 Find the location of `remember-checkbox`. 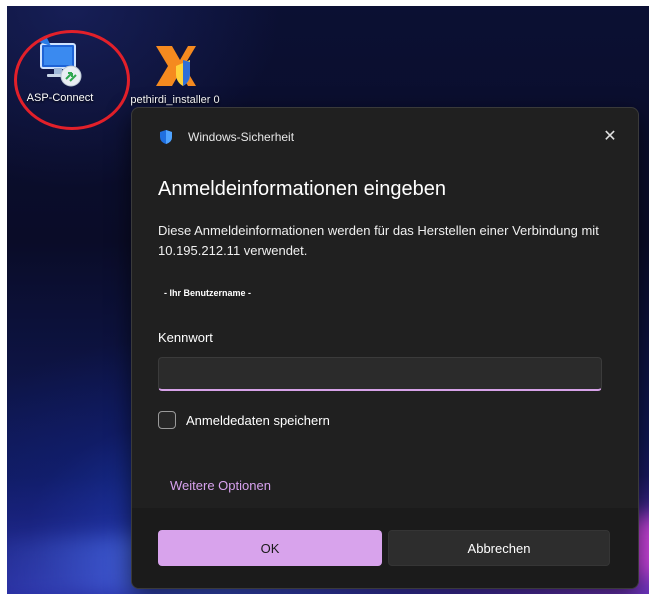

remember-checkbox is located at coordinates (167, 420).